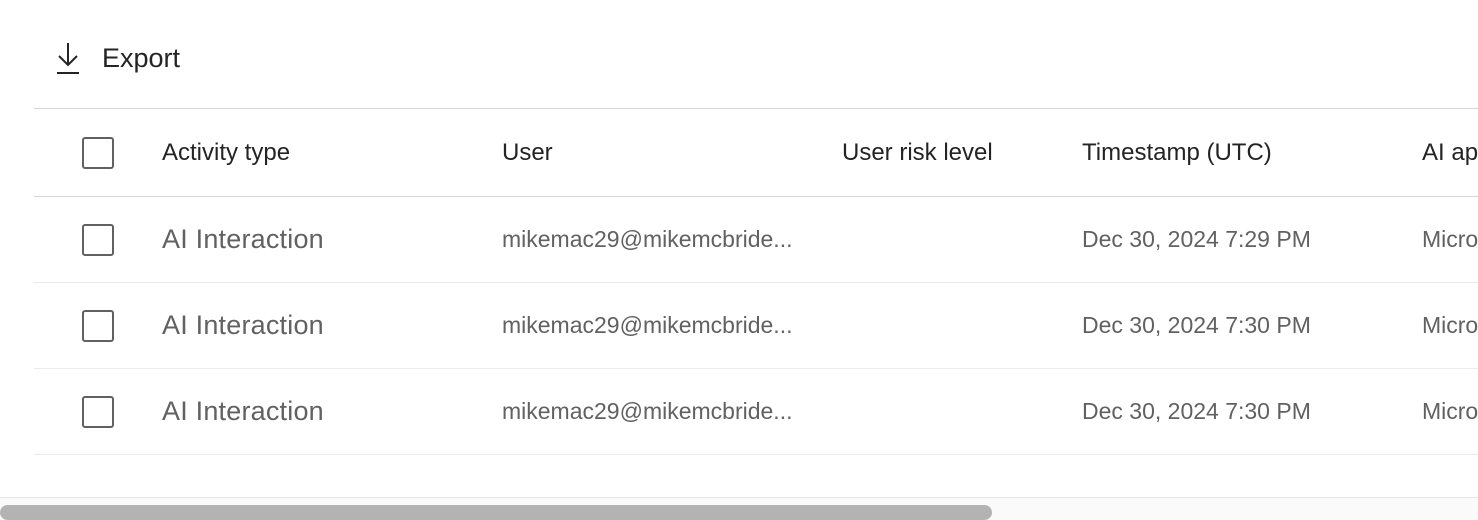  I want to click on select-all-cell, so click(99, 152).